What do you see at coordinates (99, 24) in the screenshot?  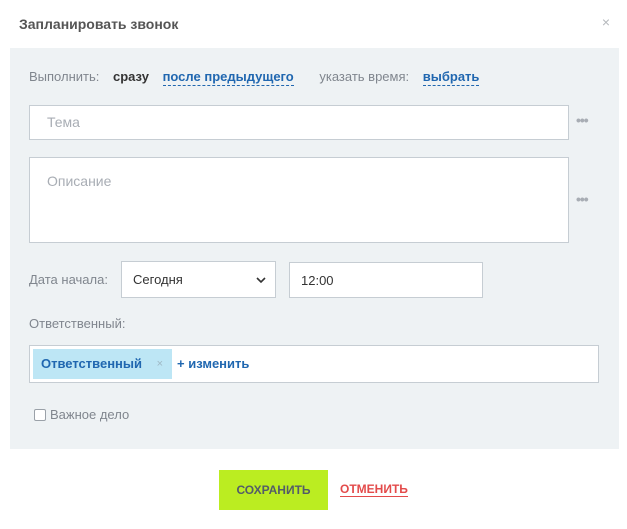 I see `dialog-title: Запланировать звонок` at bounding box center [99, 24].